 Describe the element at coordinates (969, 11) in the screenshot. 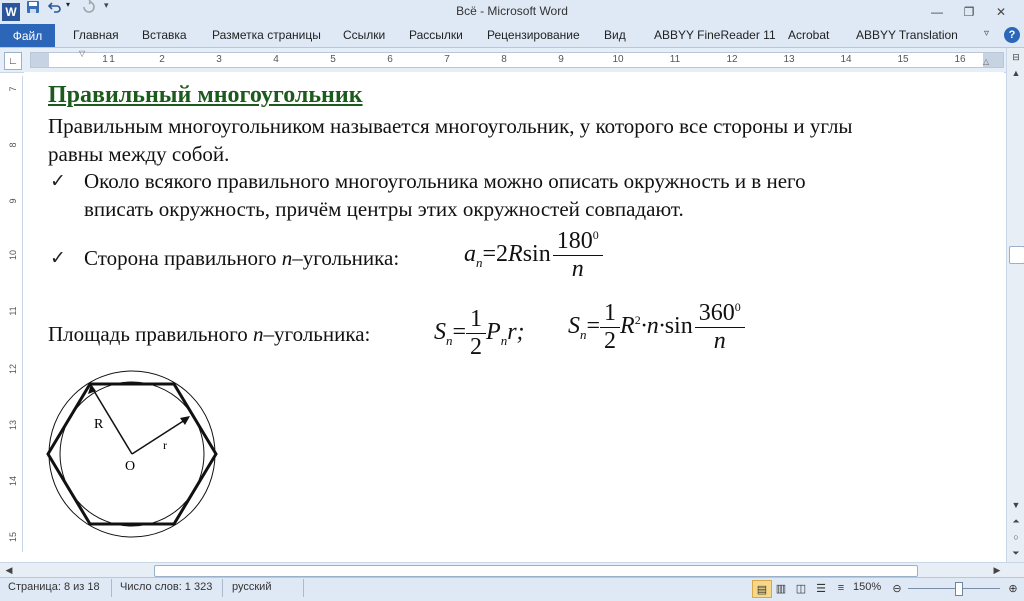

I see `restore-icon: ❐` at that location.